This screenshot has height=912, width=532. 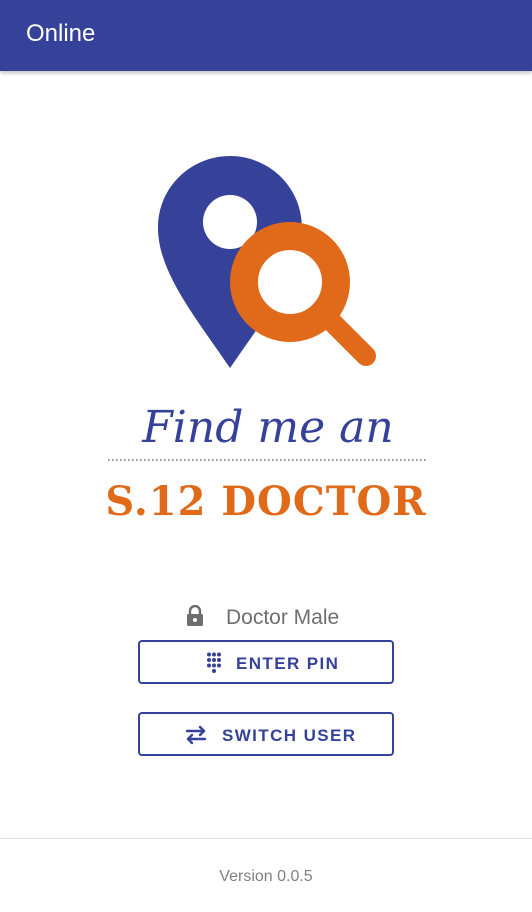 What do you see at coordinates (289, 735) in the screenshot?
I see `switch-user-label: SWITCH USER` at bounding box center [289, 735].